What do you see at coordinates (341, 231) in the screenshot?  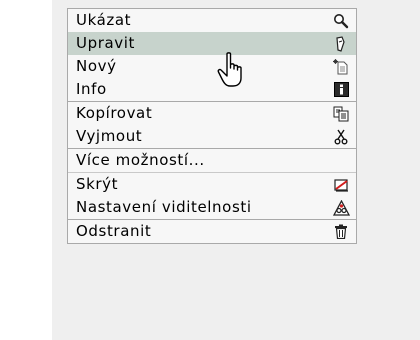 I see `trash-icon` at bounding box center [341, 231].